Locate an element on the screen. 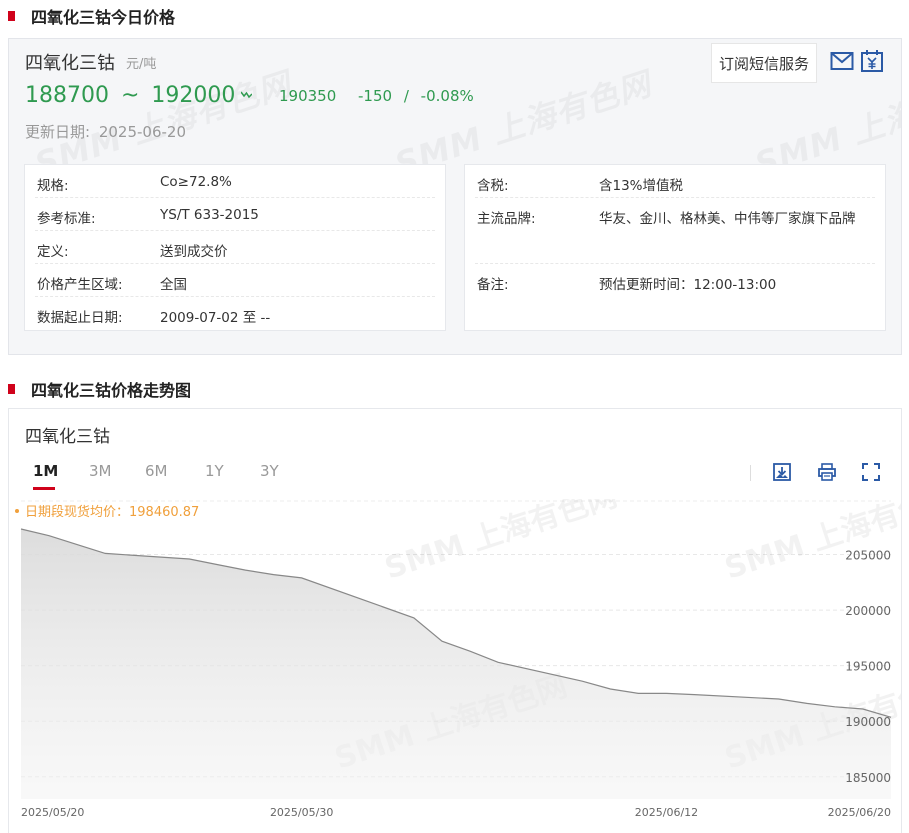 This screenshot has width=909, height=833. y-tick-label: 185000 is located at coordinates (868, 778).